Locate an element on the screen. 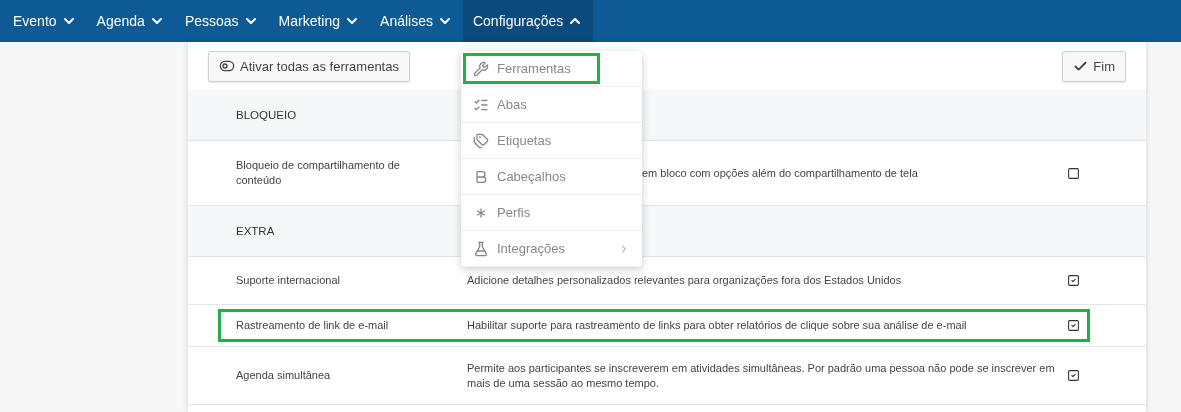  menu-item: Abas is located at coordinates (551, 105).